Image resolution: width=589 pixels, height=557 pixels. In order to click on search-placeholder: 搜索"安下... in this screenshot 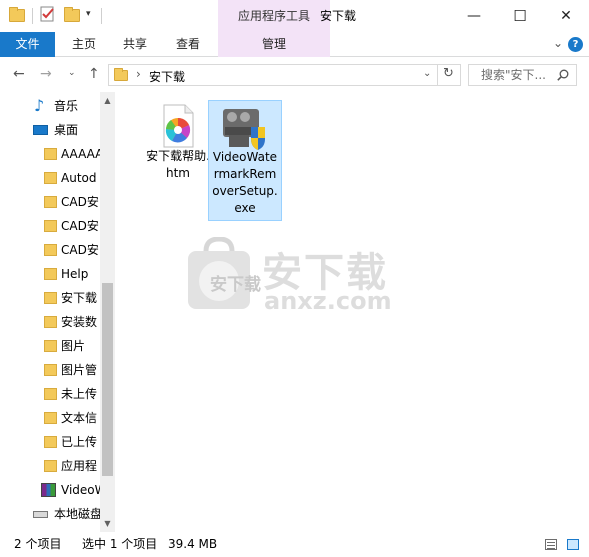, I will do `click(513, 75)`.